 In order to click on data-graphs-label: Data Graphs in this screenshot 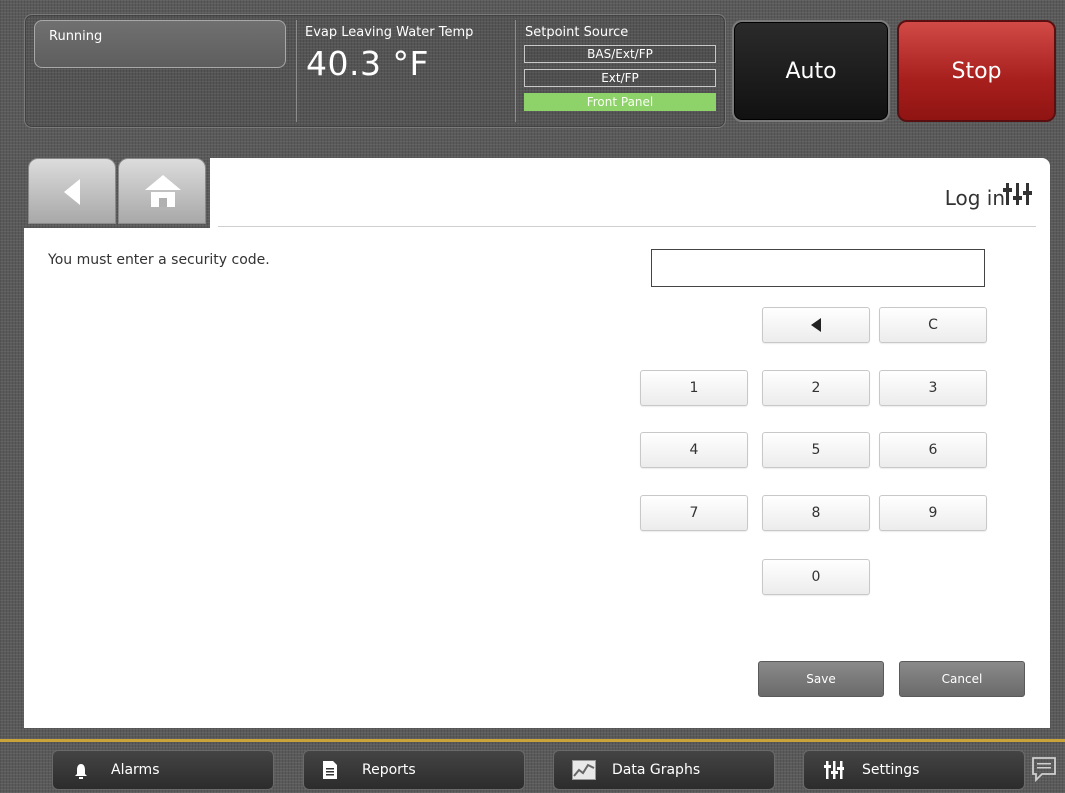, I will do `click(656, 770)`.